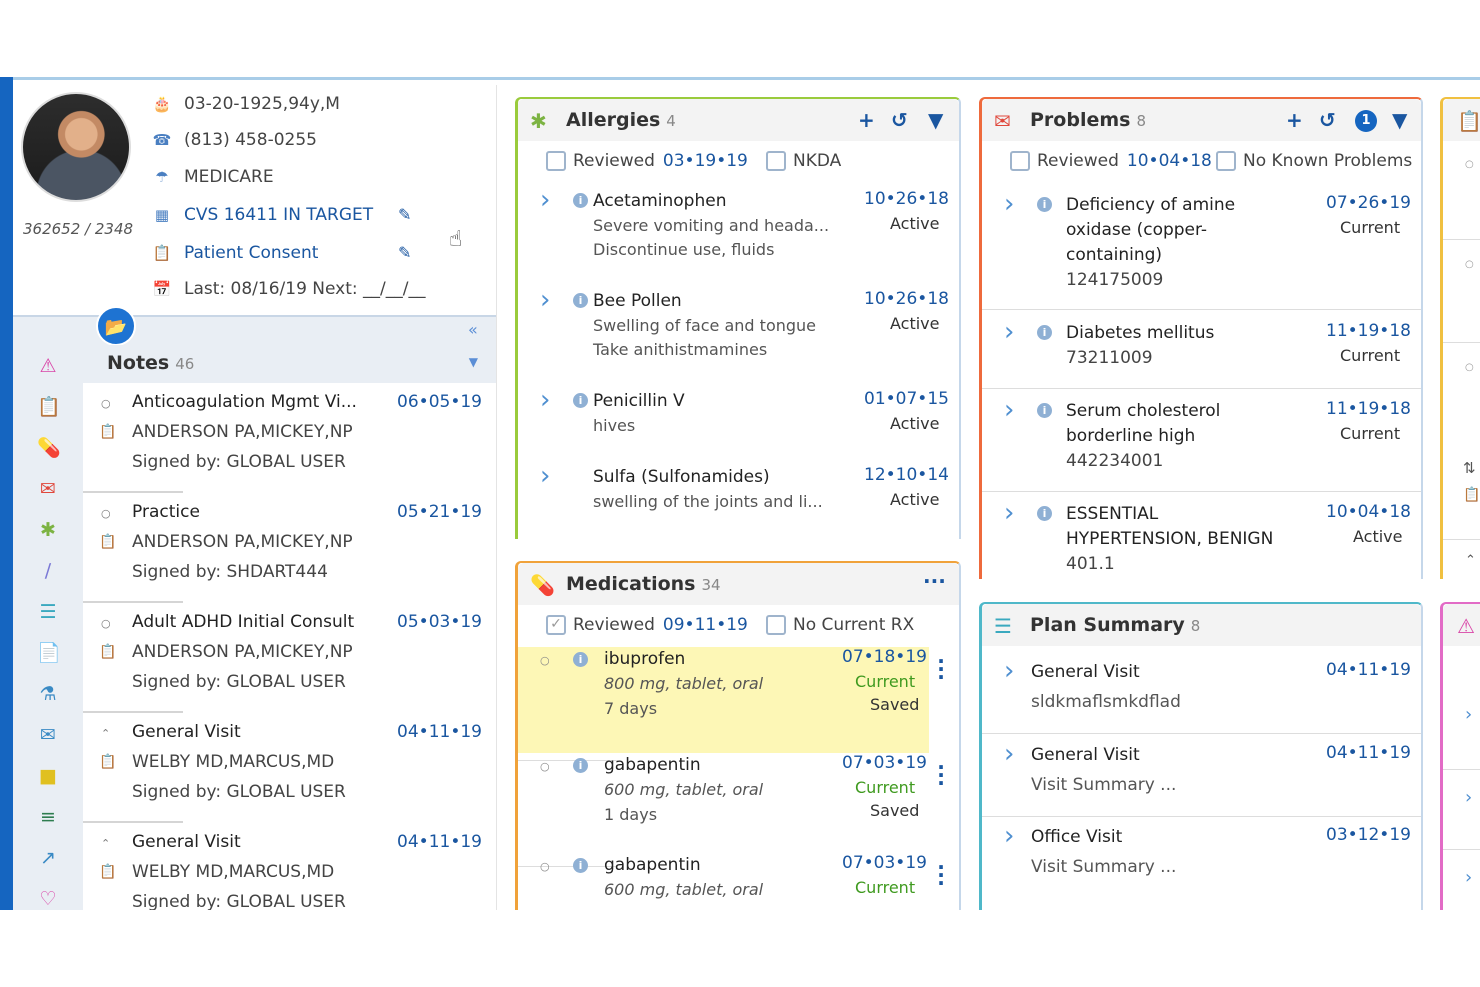  What do you see at coordinates (49, 407) in the screenshot?
I see `clipboard-nav-icon: 📋` at bounding box center [49, 407].